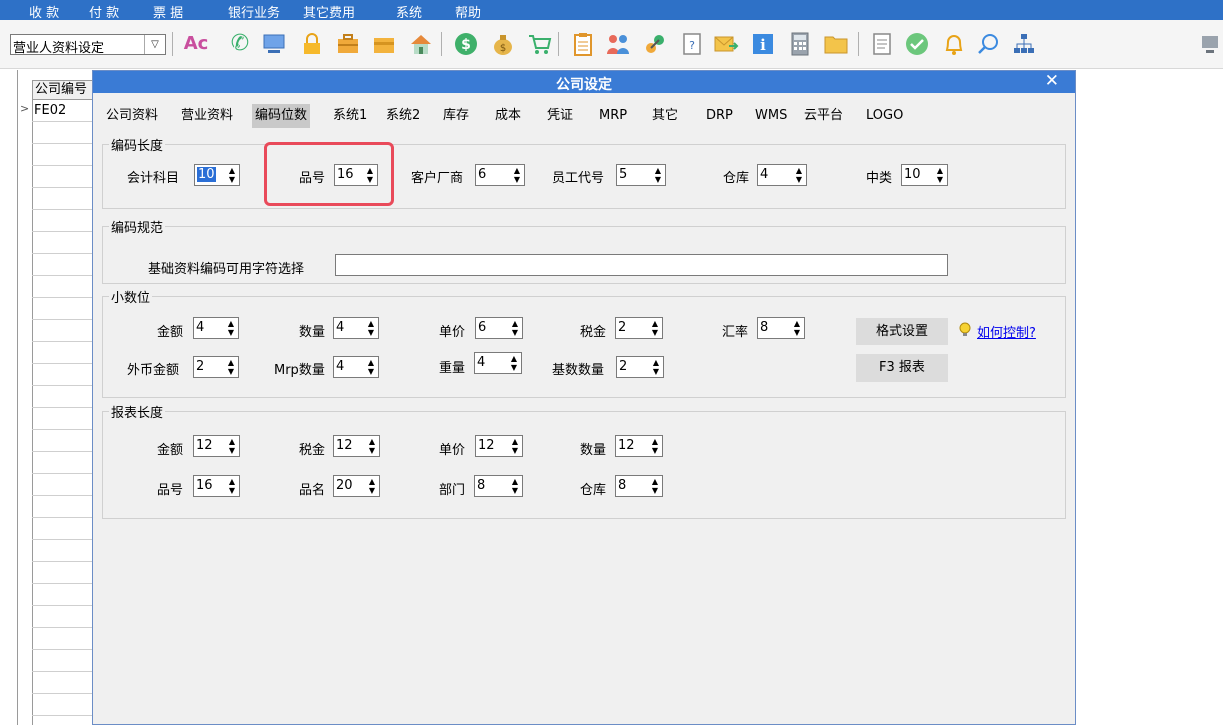  Describe the element at coordinates (348, 44) in the screenshot. I see `briefcase-icon` at that location.